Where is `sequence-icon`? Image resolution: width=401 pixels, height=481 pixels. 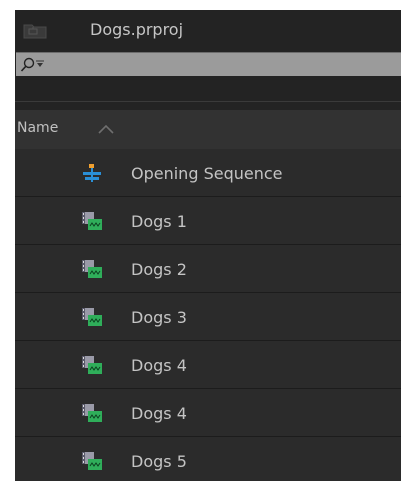
sequence-icon is located at coordinates (92, 173).